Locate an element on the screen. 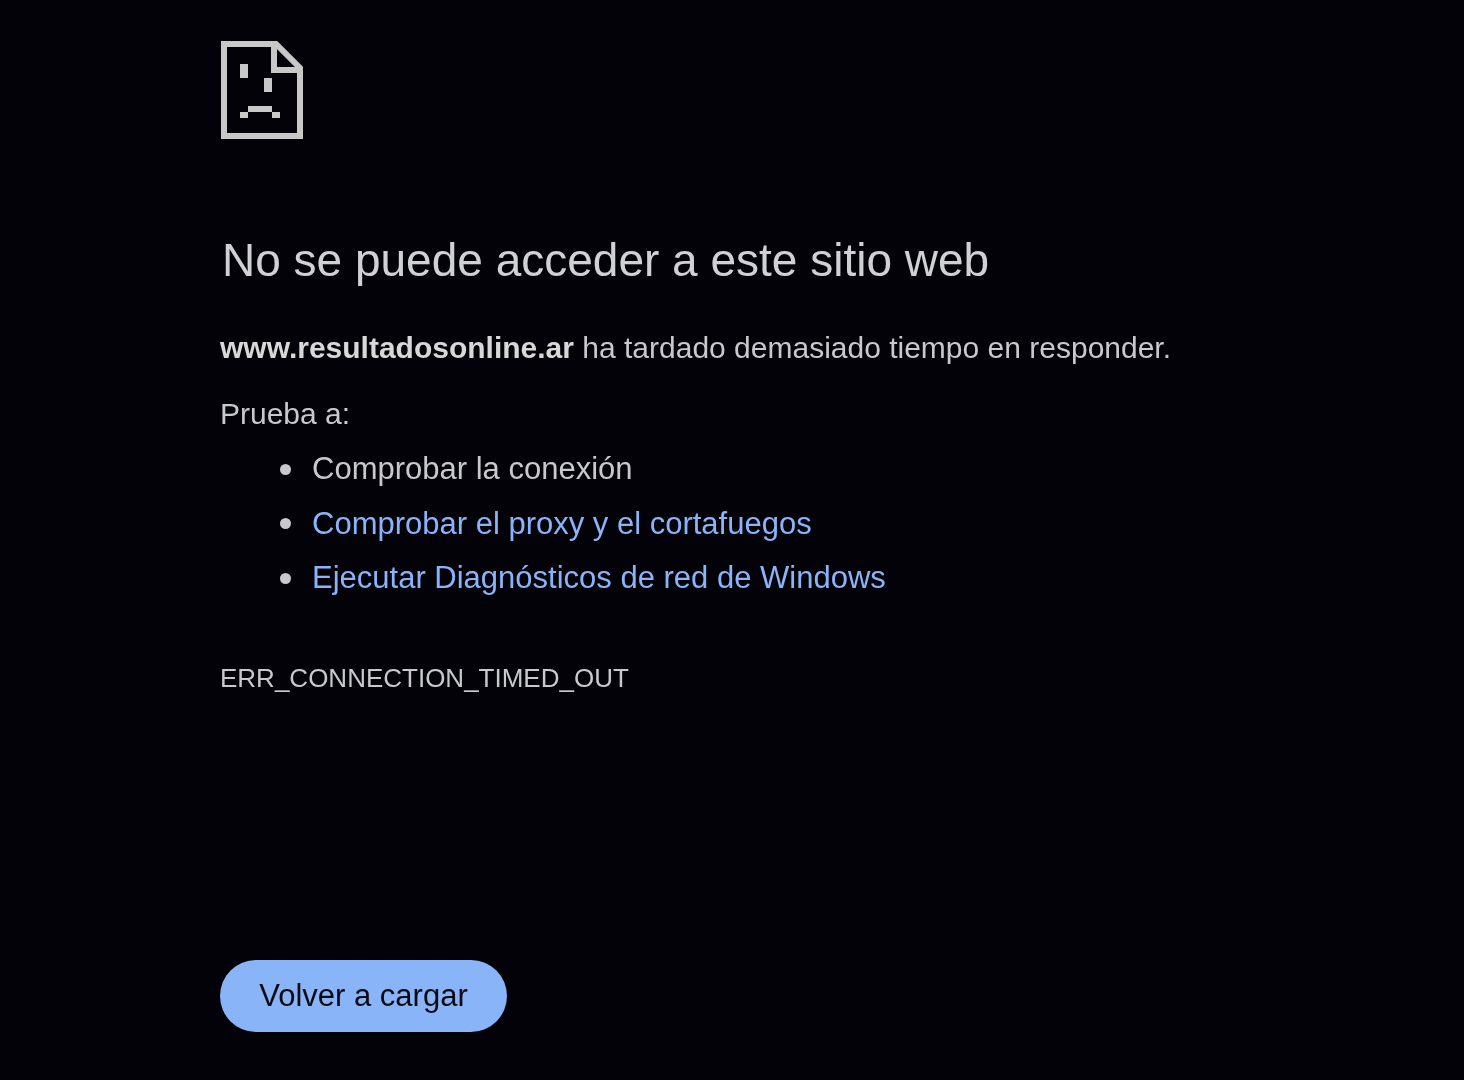 This screenshot has height=1080, width=1464. error-heading: No se puede acceder a este sitio web is located at coordinates (606, 260).